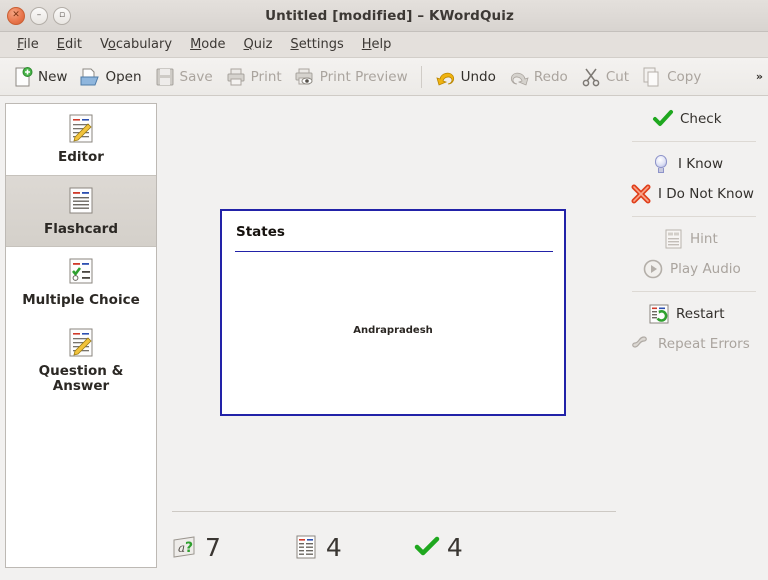 The height and width of the screenshot is (580, 768). What do you see at coordinates (394, 511) in the screenshot?
I see `statusbar-divider` at bounding box center [394, 511].